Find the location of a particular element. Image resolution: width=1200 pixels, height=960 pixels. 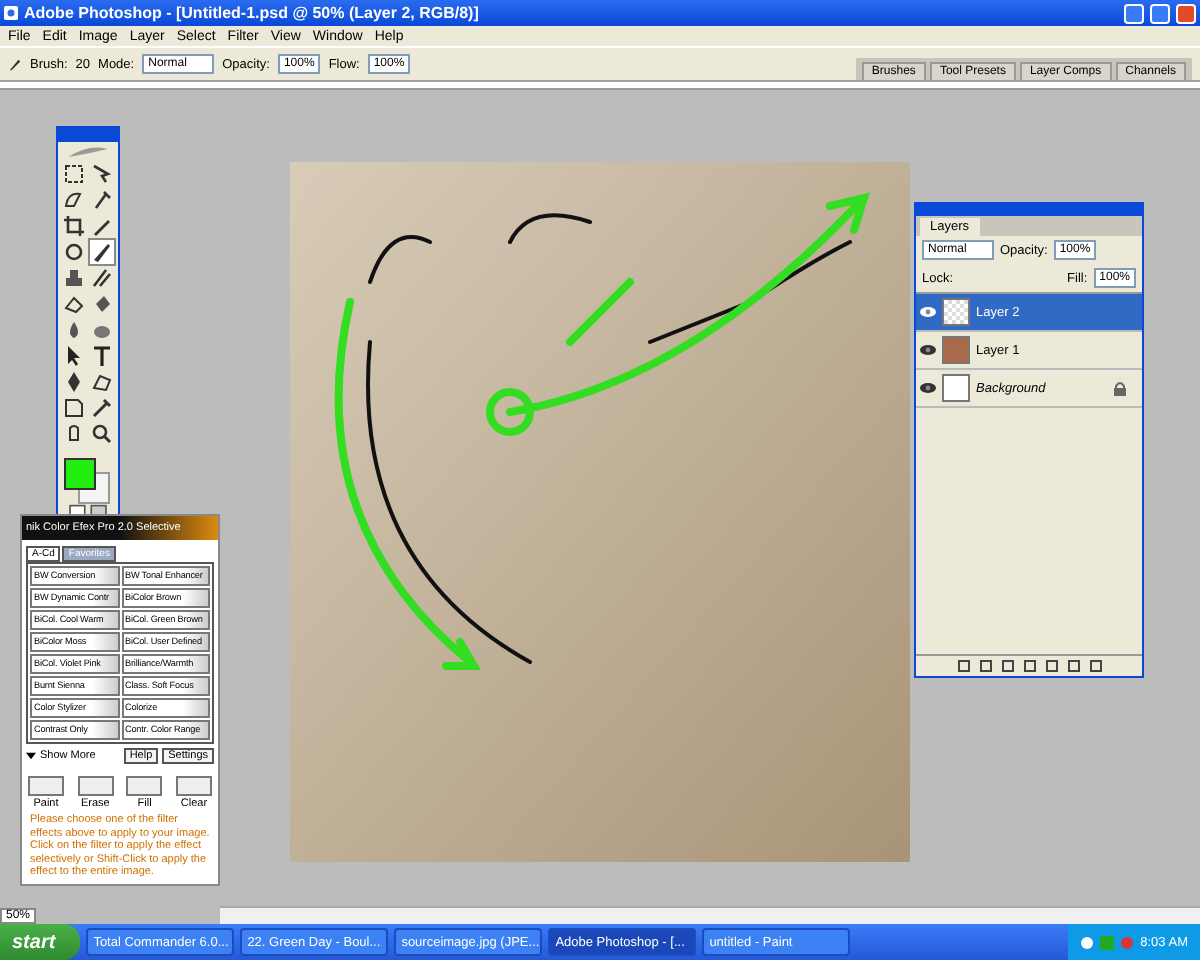

start-button: start is located at coordinates (40, 942).